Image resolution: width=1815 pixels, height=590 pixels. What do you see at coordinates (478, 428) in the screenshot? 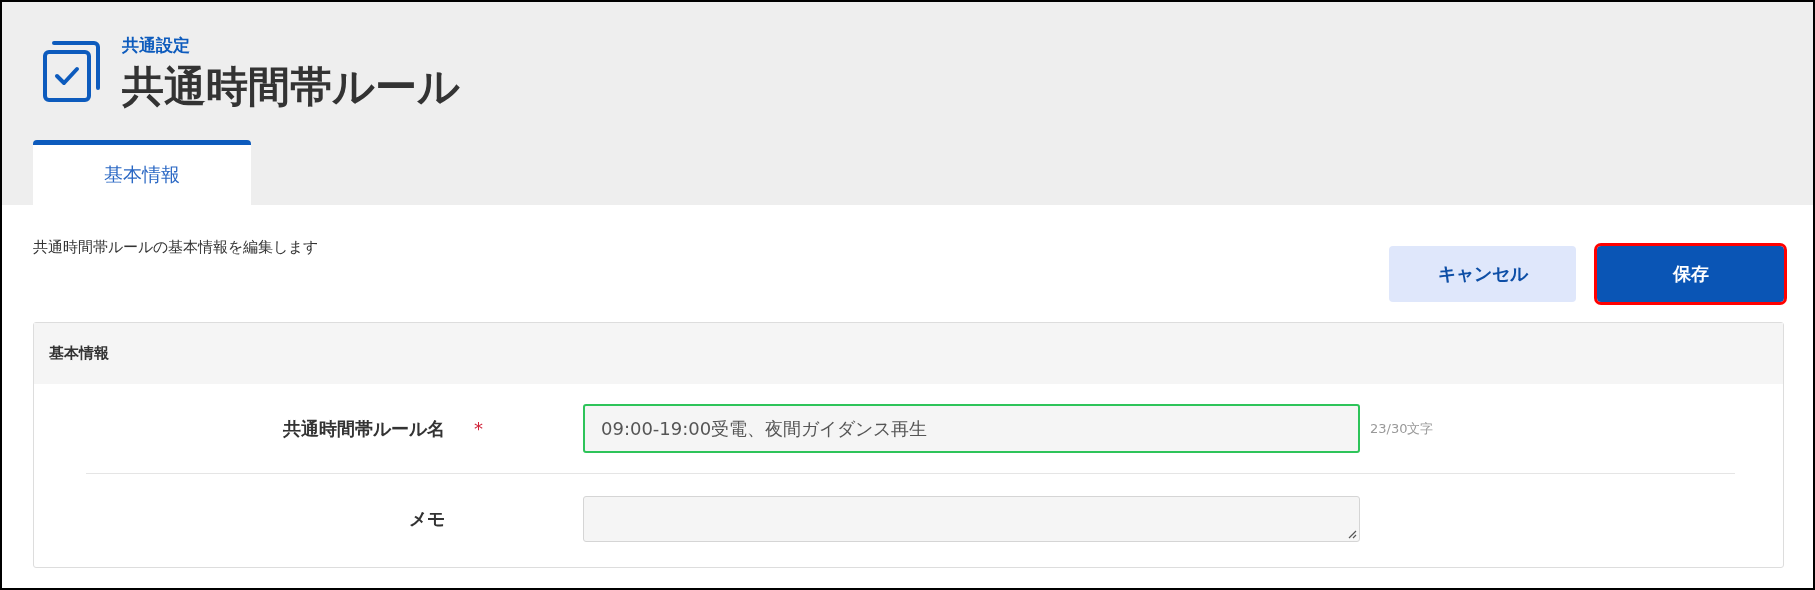
I see `required-mark: *` at bounding box center [478, 428].